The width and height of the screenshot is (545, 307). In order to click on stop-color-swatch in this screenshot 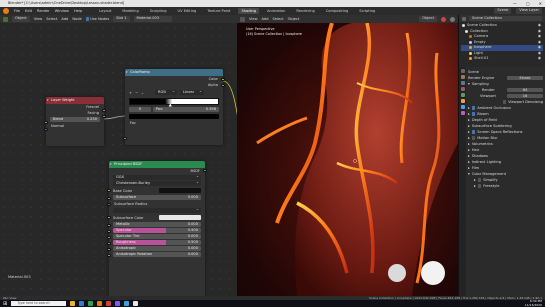, I will do `click(174, 116)`.